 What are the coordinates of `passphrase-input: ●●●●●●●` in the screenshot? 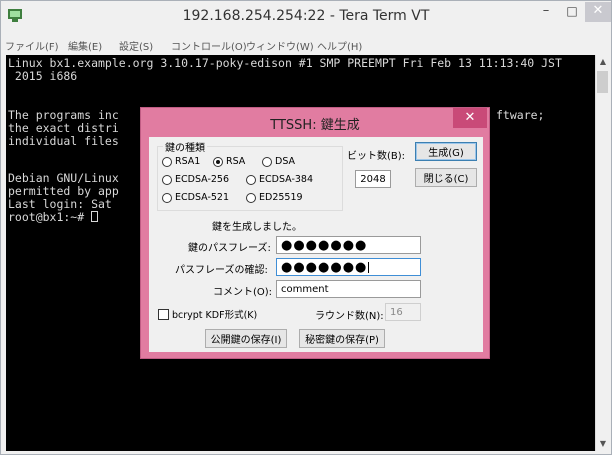 It's located at (348, 245).